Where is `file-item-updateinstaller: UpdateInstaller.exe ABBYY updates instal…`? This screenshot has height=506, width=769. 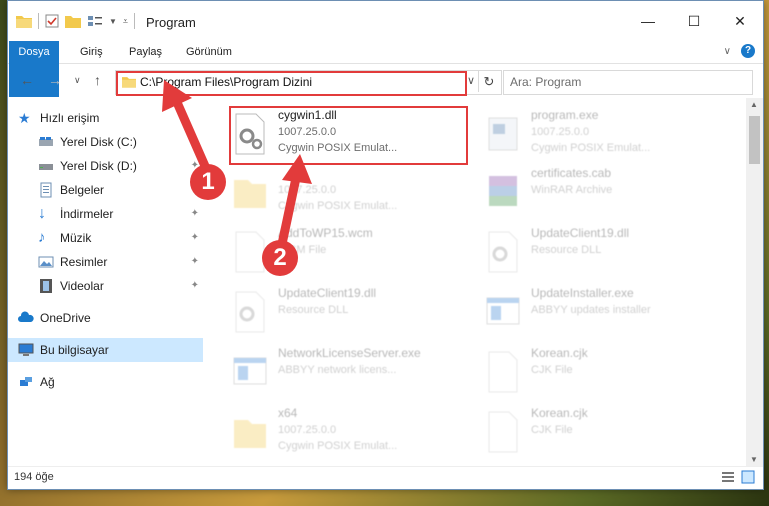
file-item-updateinstaller: UpdateInstaller.exe ABBYY updates instal… is located at coordinates (603, 310).